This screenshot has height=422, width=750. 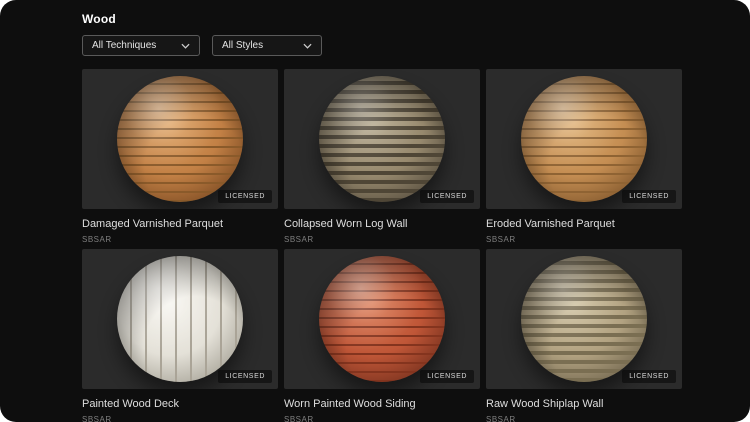 I want to click on material-card: LICENSED Worn Painted Wood Siding SBSAR, so click(x=382, y=335).